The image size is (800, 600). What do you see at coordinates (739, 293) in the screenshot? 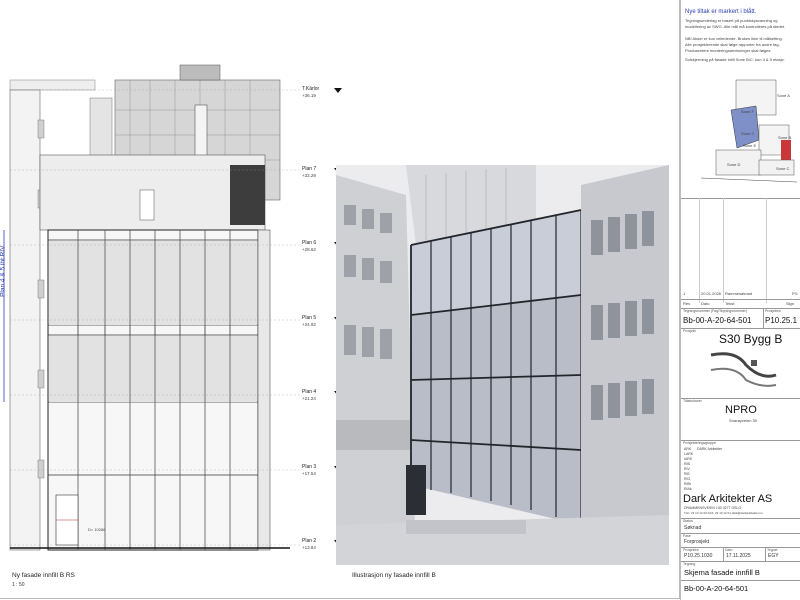
I see `revision-desc: Rammesøknad` at bounding box center [739, 293].